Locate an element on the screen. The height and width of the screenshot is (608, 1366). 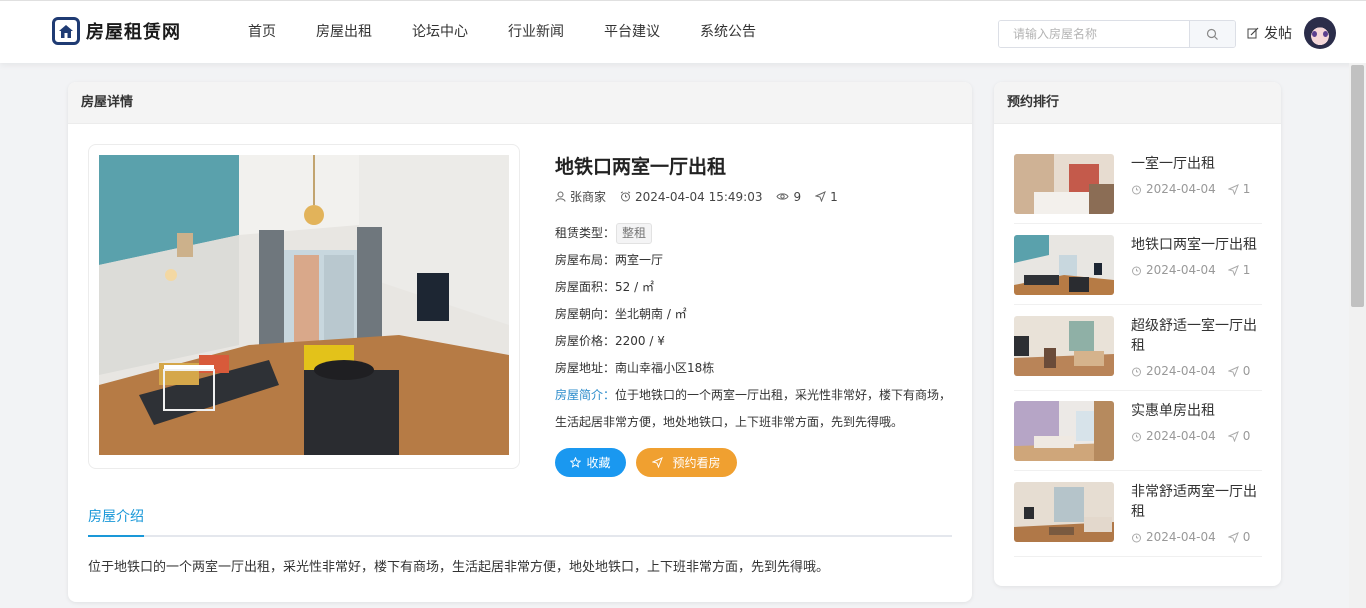
house-meta-row: 张商家 2024-04-04 15:49:03 9 1 is located at coordinates (703, 196).